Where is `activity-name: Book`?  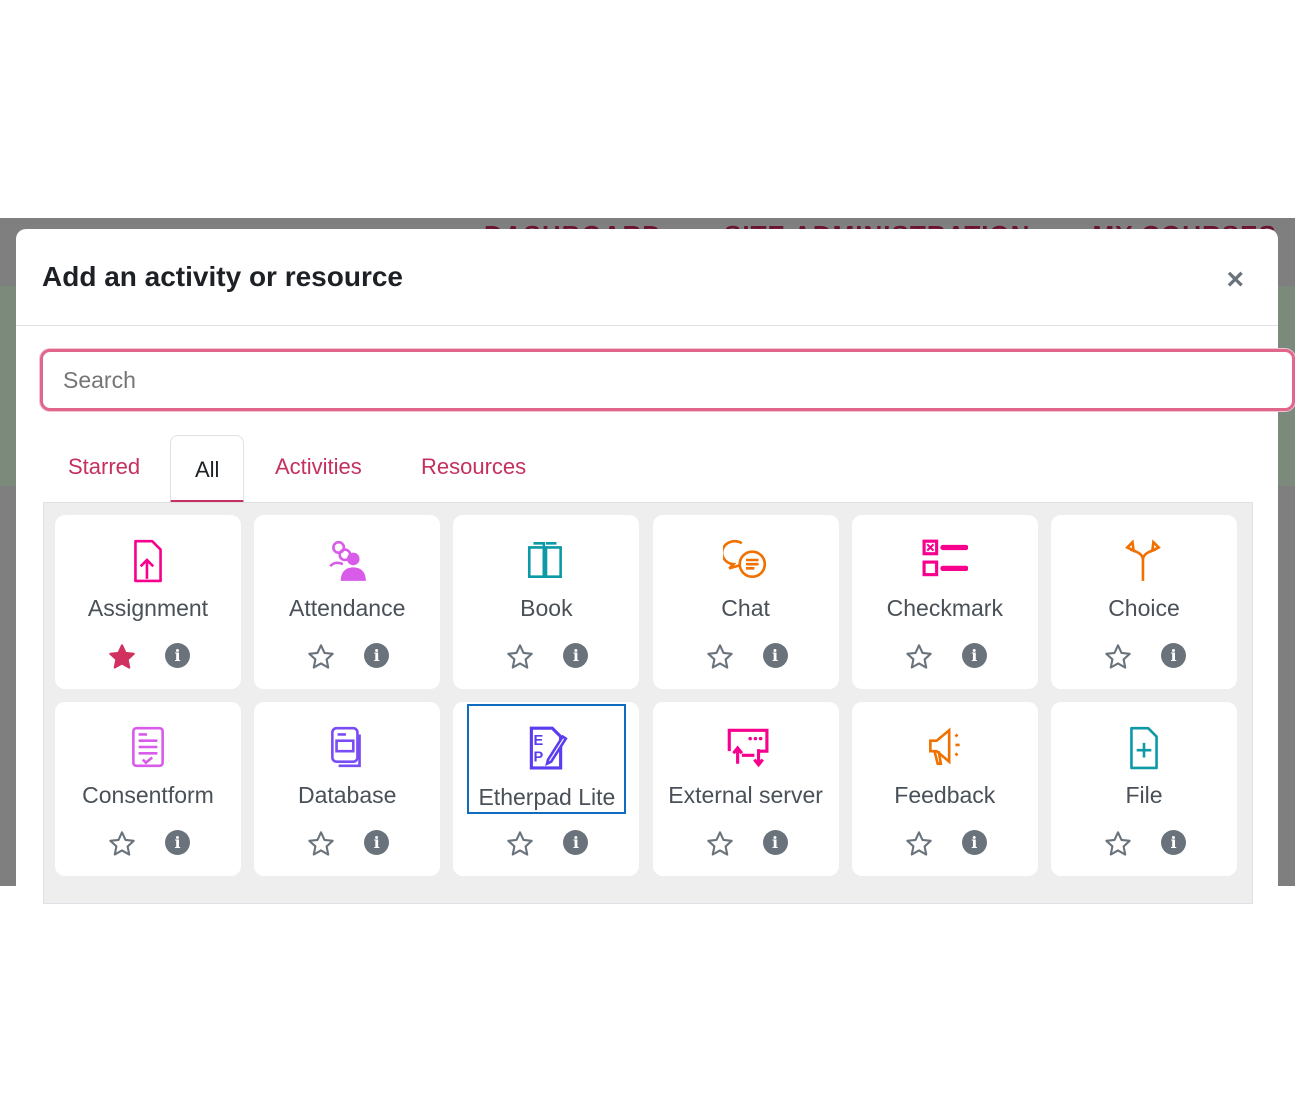 activity-name: Book is located at coordinates (546, 608).